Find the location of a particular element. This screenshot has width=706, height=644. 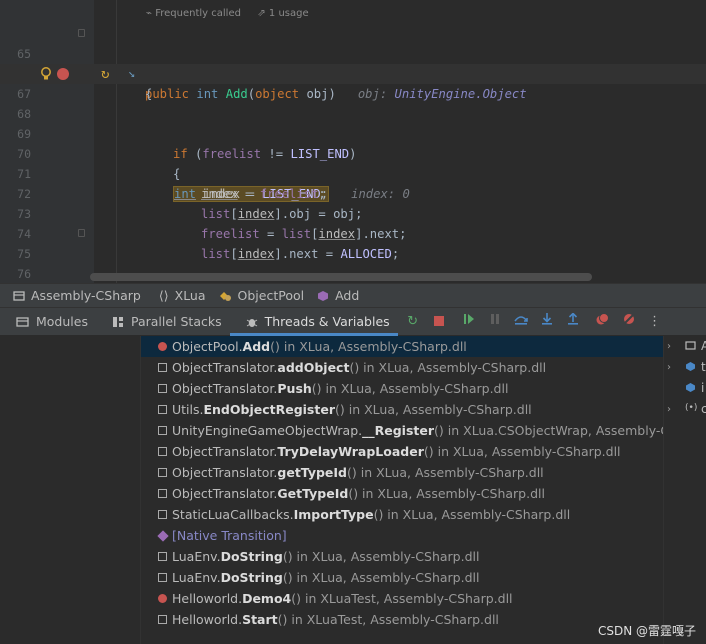

stack-frame-row: [Native Transition] is located at coordinates (402, 535).